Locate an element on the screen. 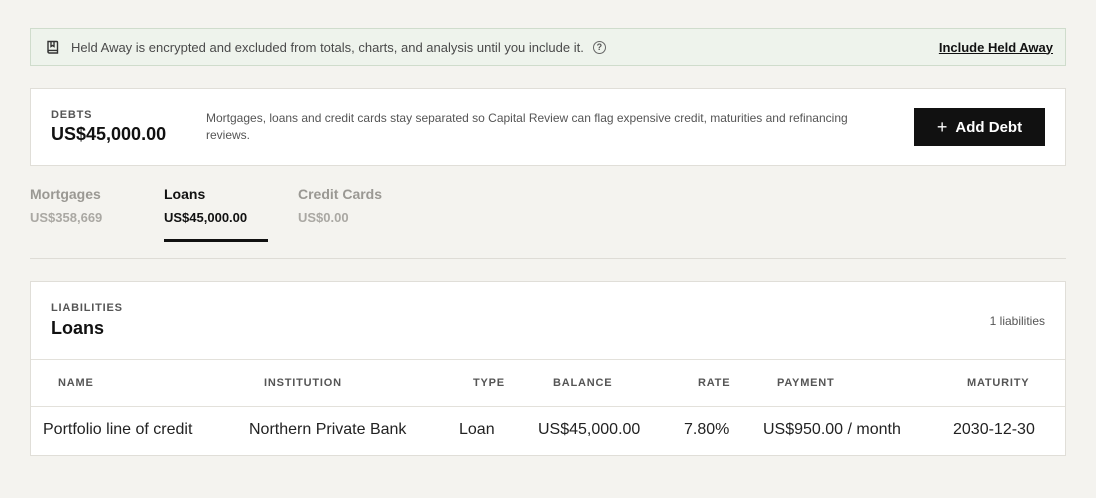 The width and height of the screenshot is (1096, 498). cell-name: Portfolio line of credit is located at coordinates (118, 429).